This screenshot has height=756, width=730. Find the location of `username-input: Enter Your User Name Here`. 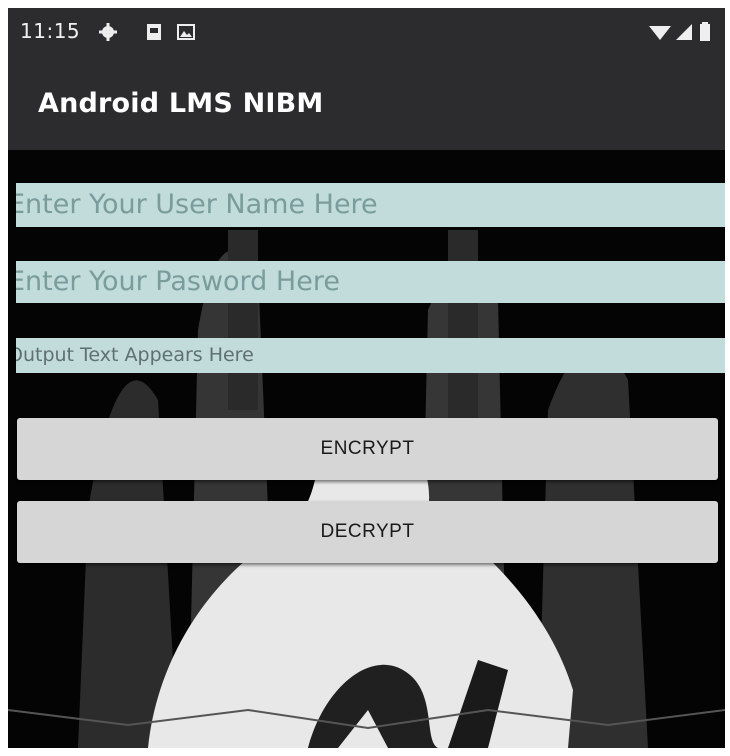

username-input: Enter Your User Name Here is located at coordinates (370, 205).